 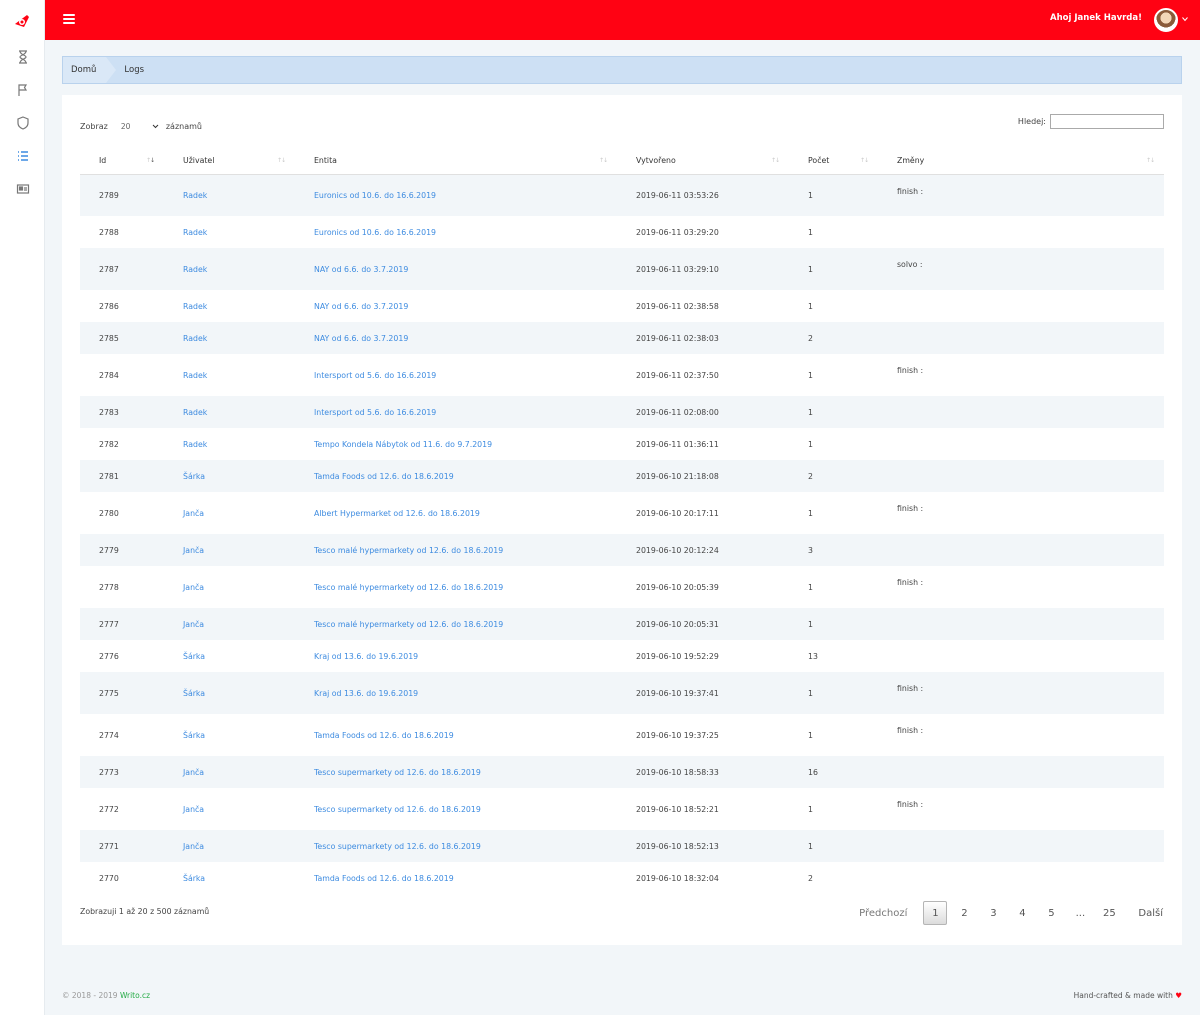 I want to click on id-card-icon, so click(x=22, y=188).